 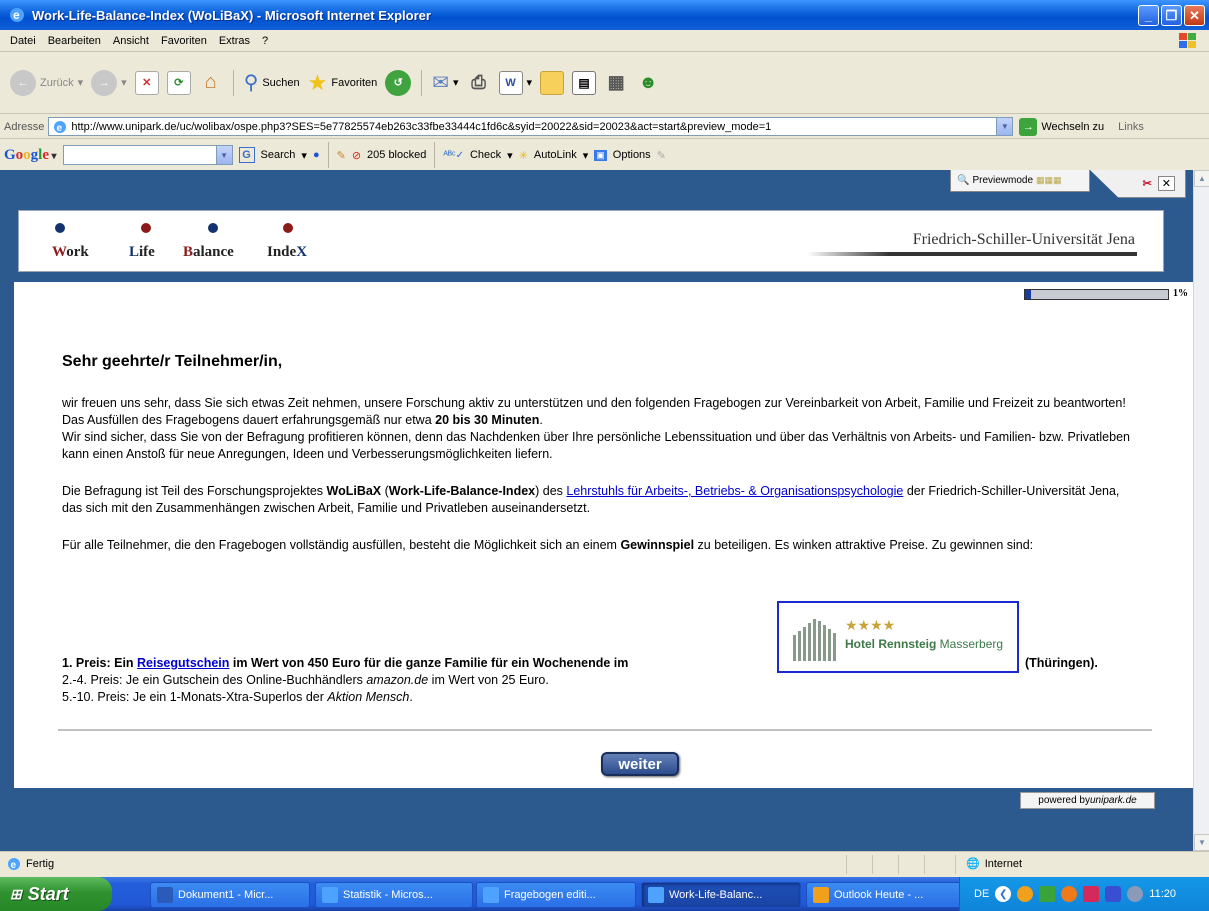 What do you see at coordinates (341, 155) in the screenshot?
I see `pagerank-icon: ✎` at bounding box center [341, 155].